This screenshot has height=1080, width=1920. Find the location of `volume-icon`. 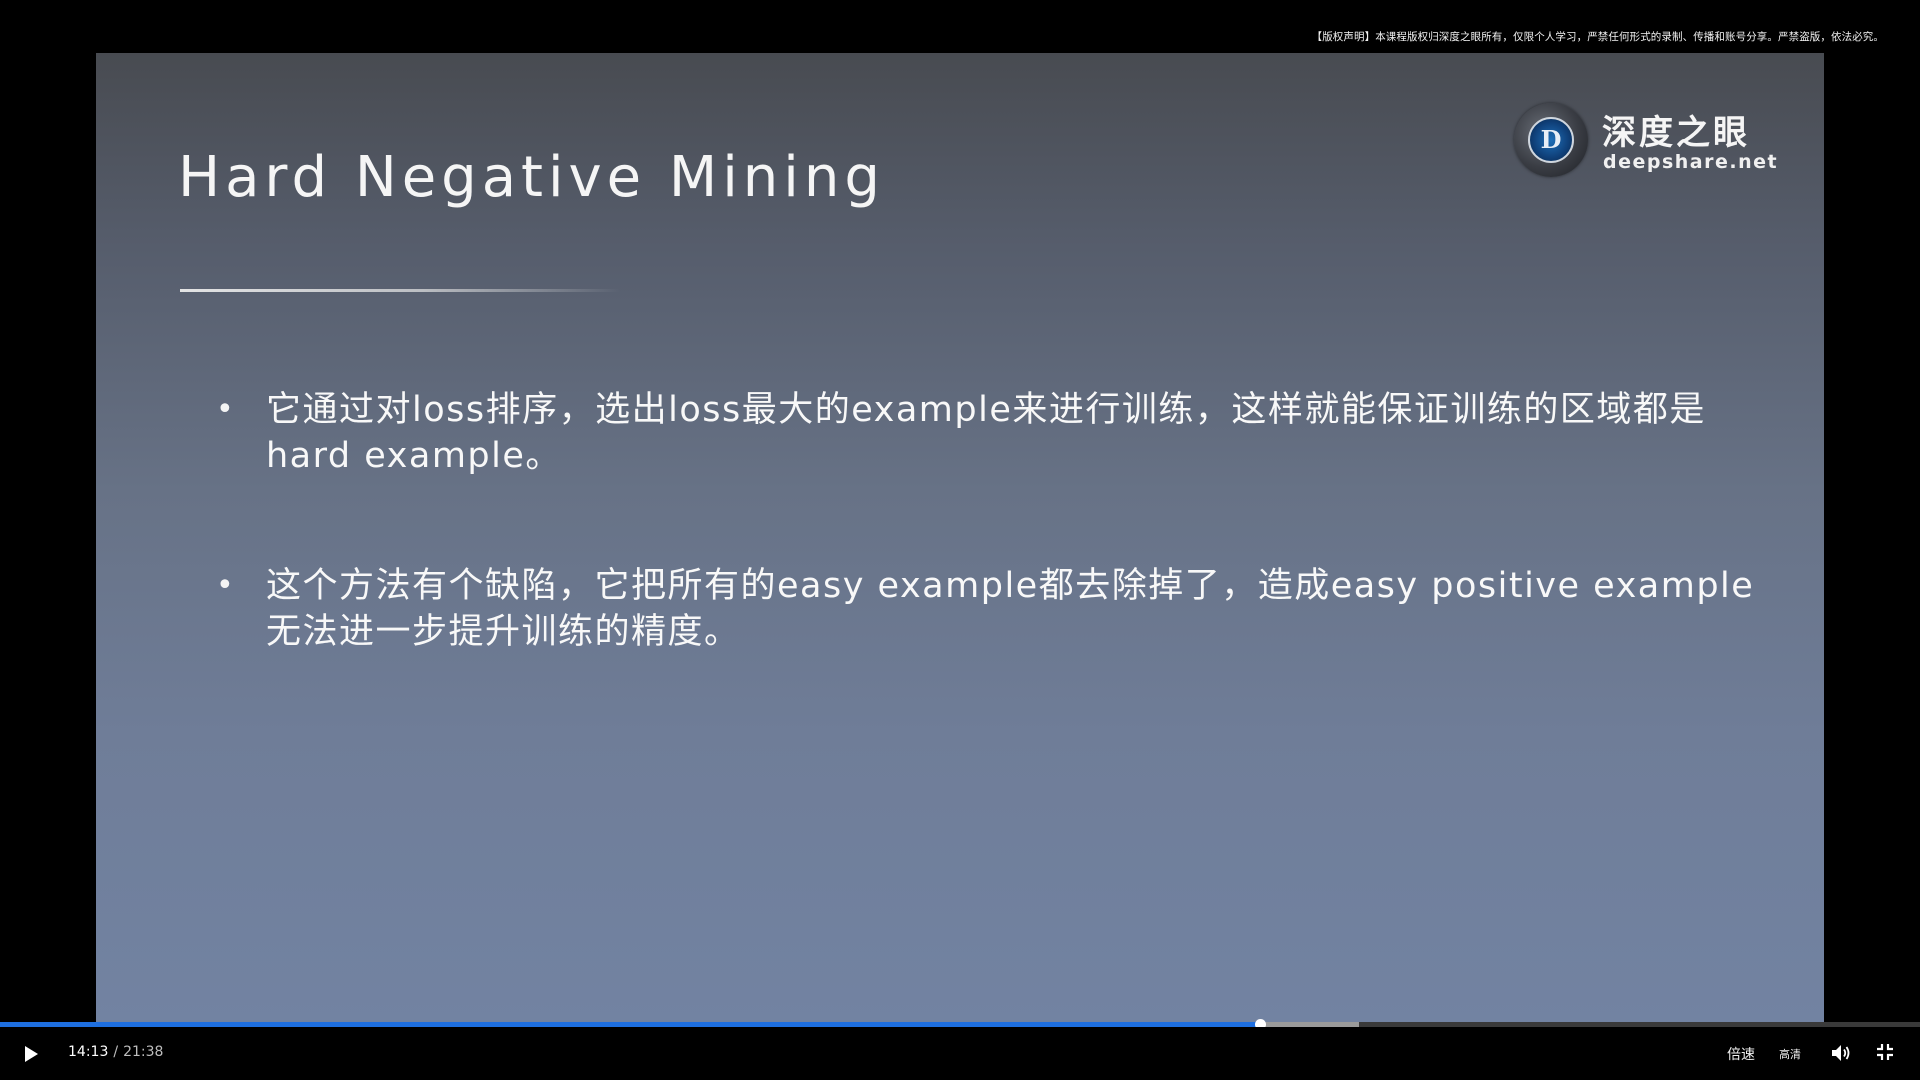

volume-icon is located at coordinates (1841, 1053).